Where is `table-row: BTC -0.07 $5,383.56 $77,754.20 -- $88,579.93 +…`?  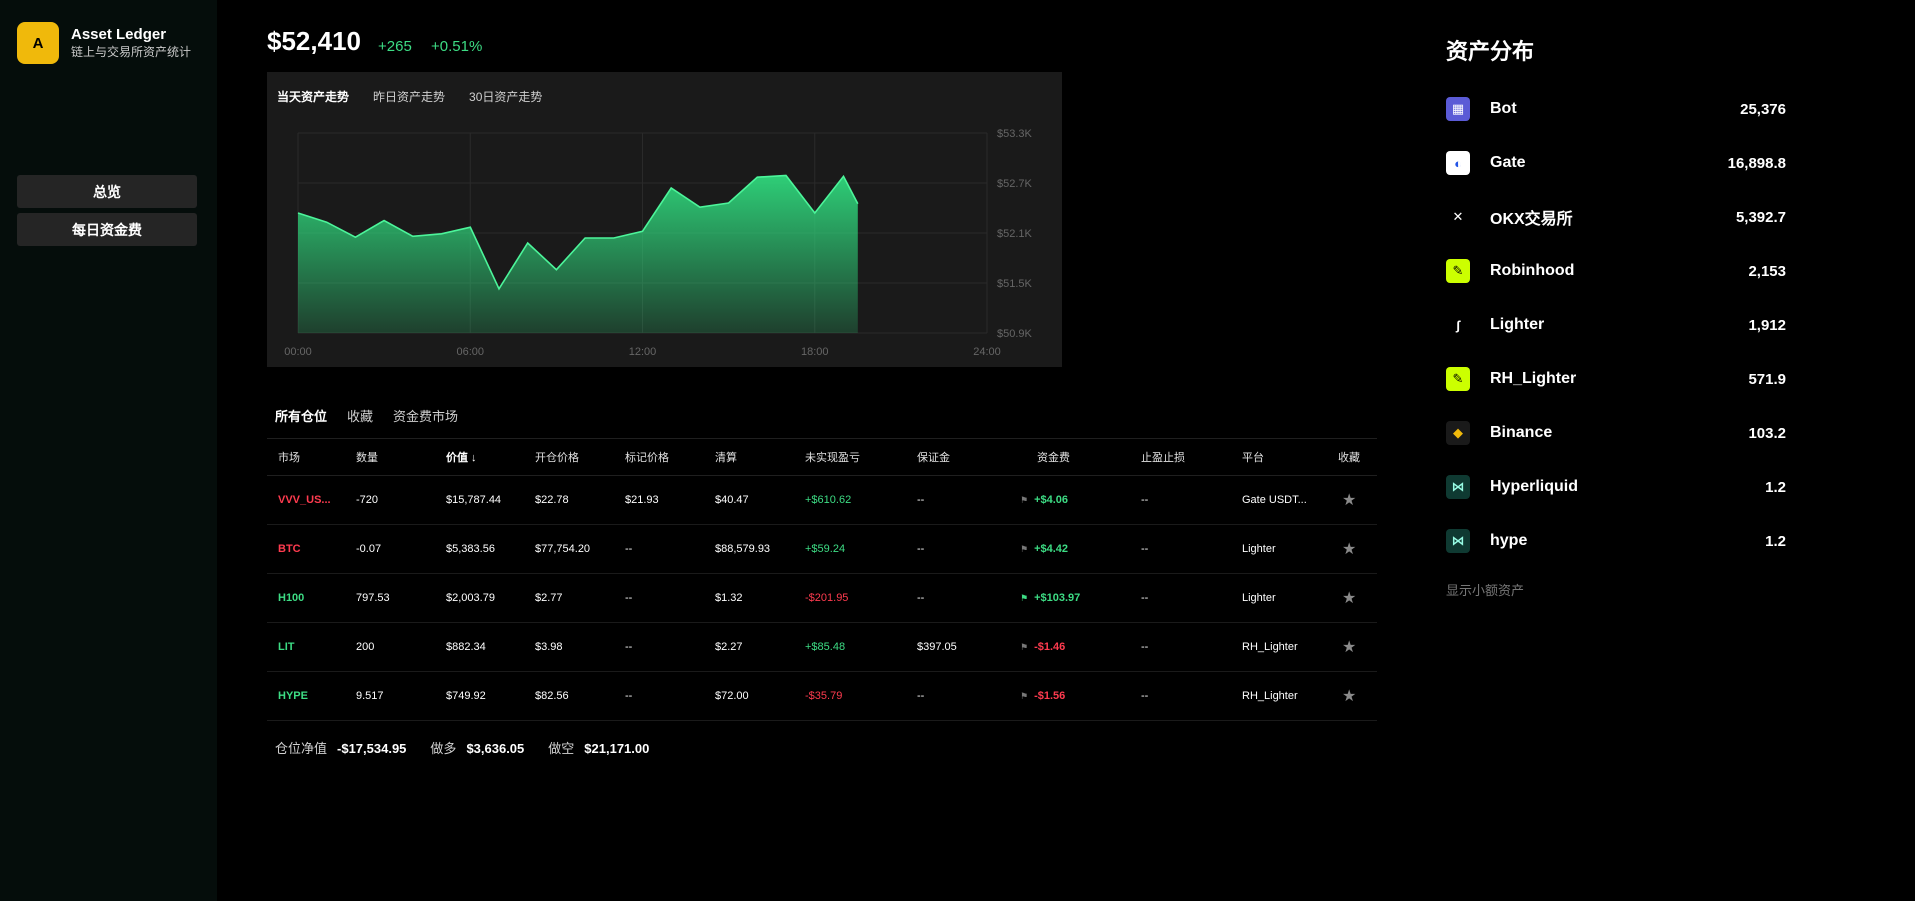 table-row: BTC -0.07 $5,383.56 $77,754.20 -- $88,579.93 +… is located at coordinates (822, 549).